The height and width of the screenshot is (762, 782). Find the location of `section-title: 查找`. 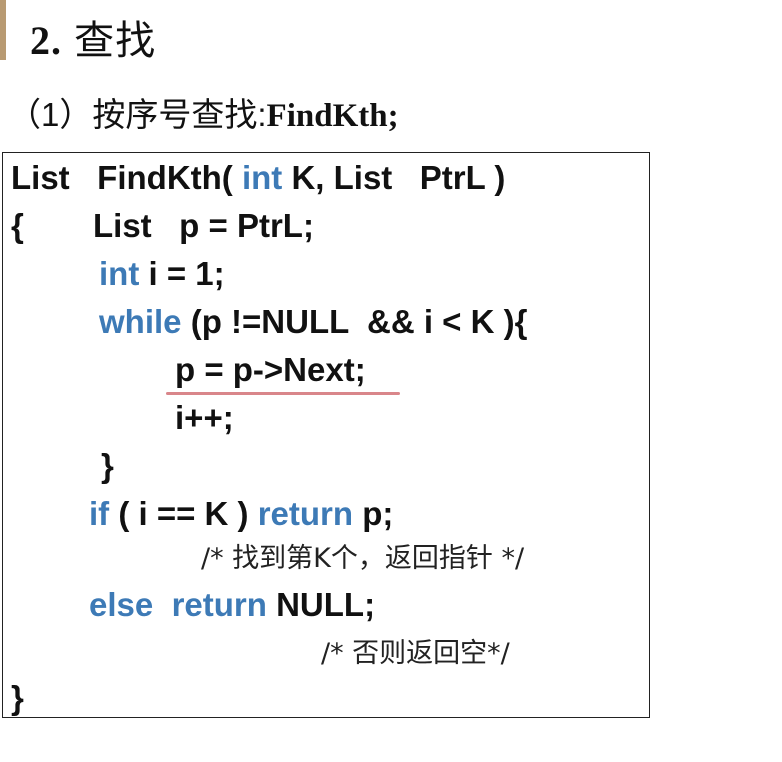

section-title: 查找 is located at coordinates (115, 41).